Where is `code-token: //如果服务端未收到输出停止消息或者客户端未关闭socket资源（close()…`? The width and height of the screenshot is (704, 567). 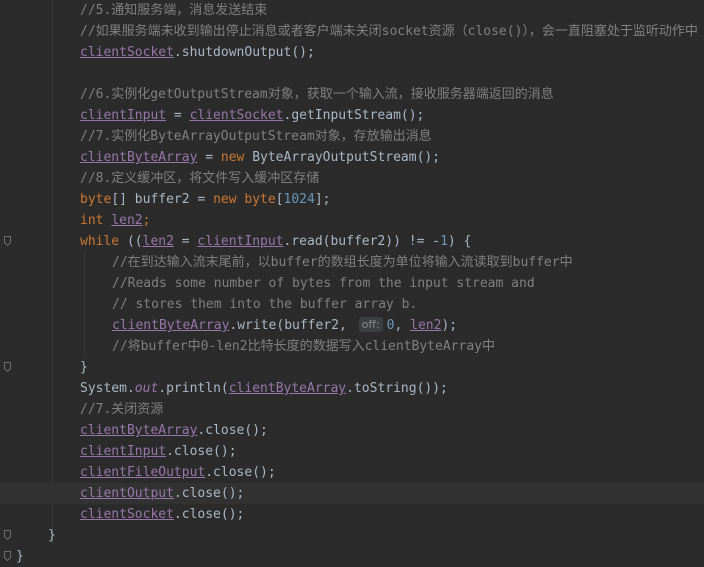 code-token: //如果服务端未收到输出停止消息或者客户端未关闭socket资源（close()… is located at coordinates (389, 31).